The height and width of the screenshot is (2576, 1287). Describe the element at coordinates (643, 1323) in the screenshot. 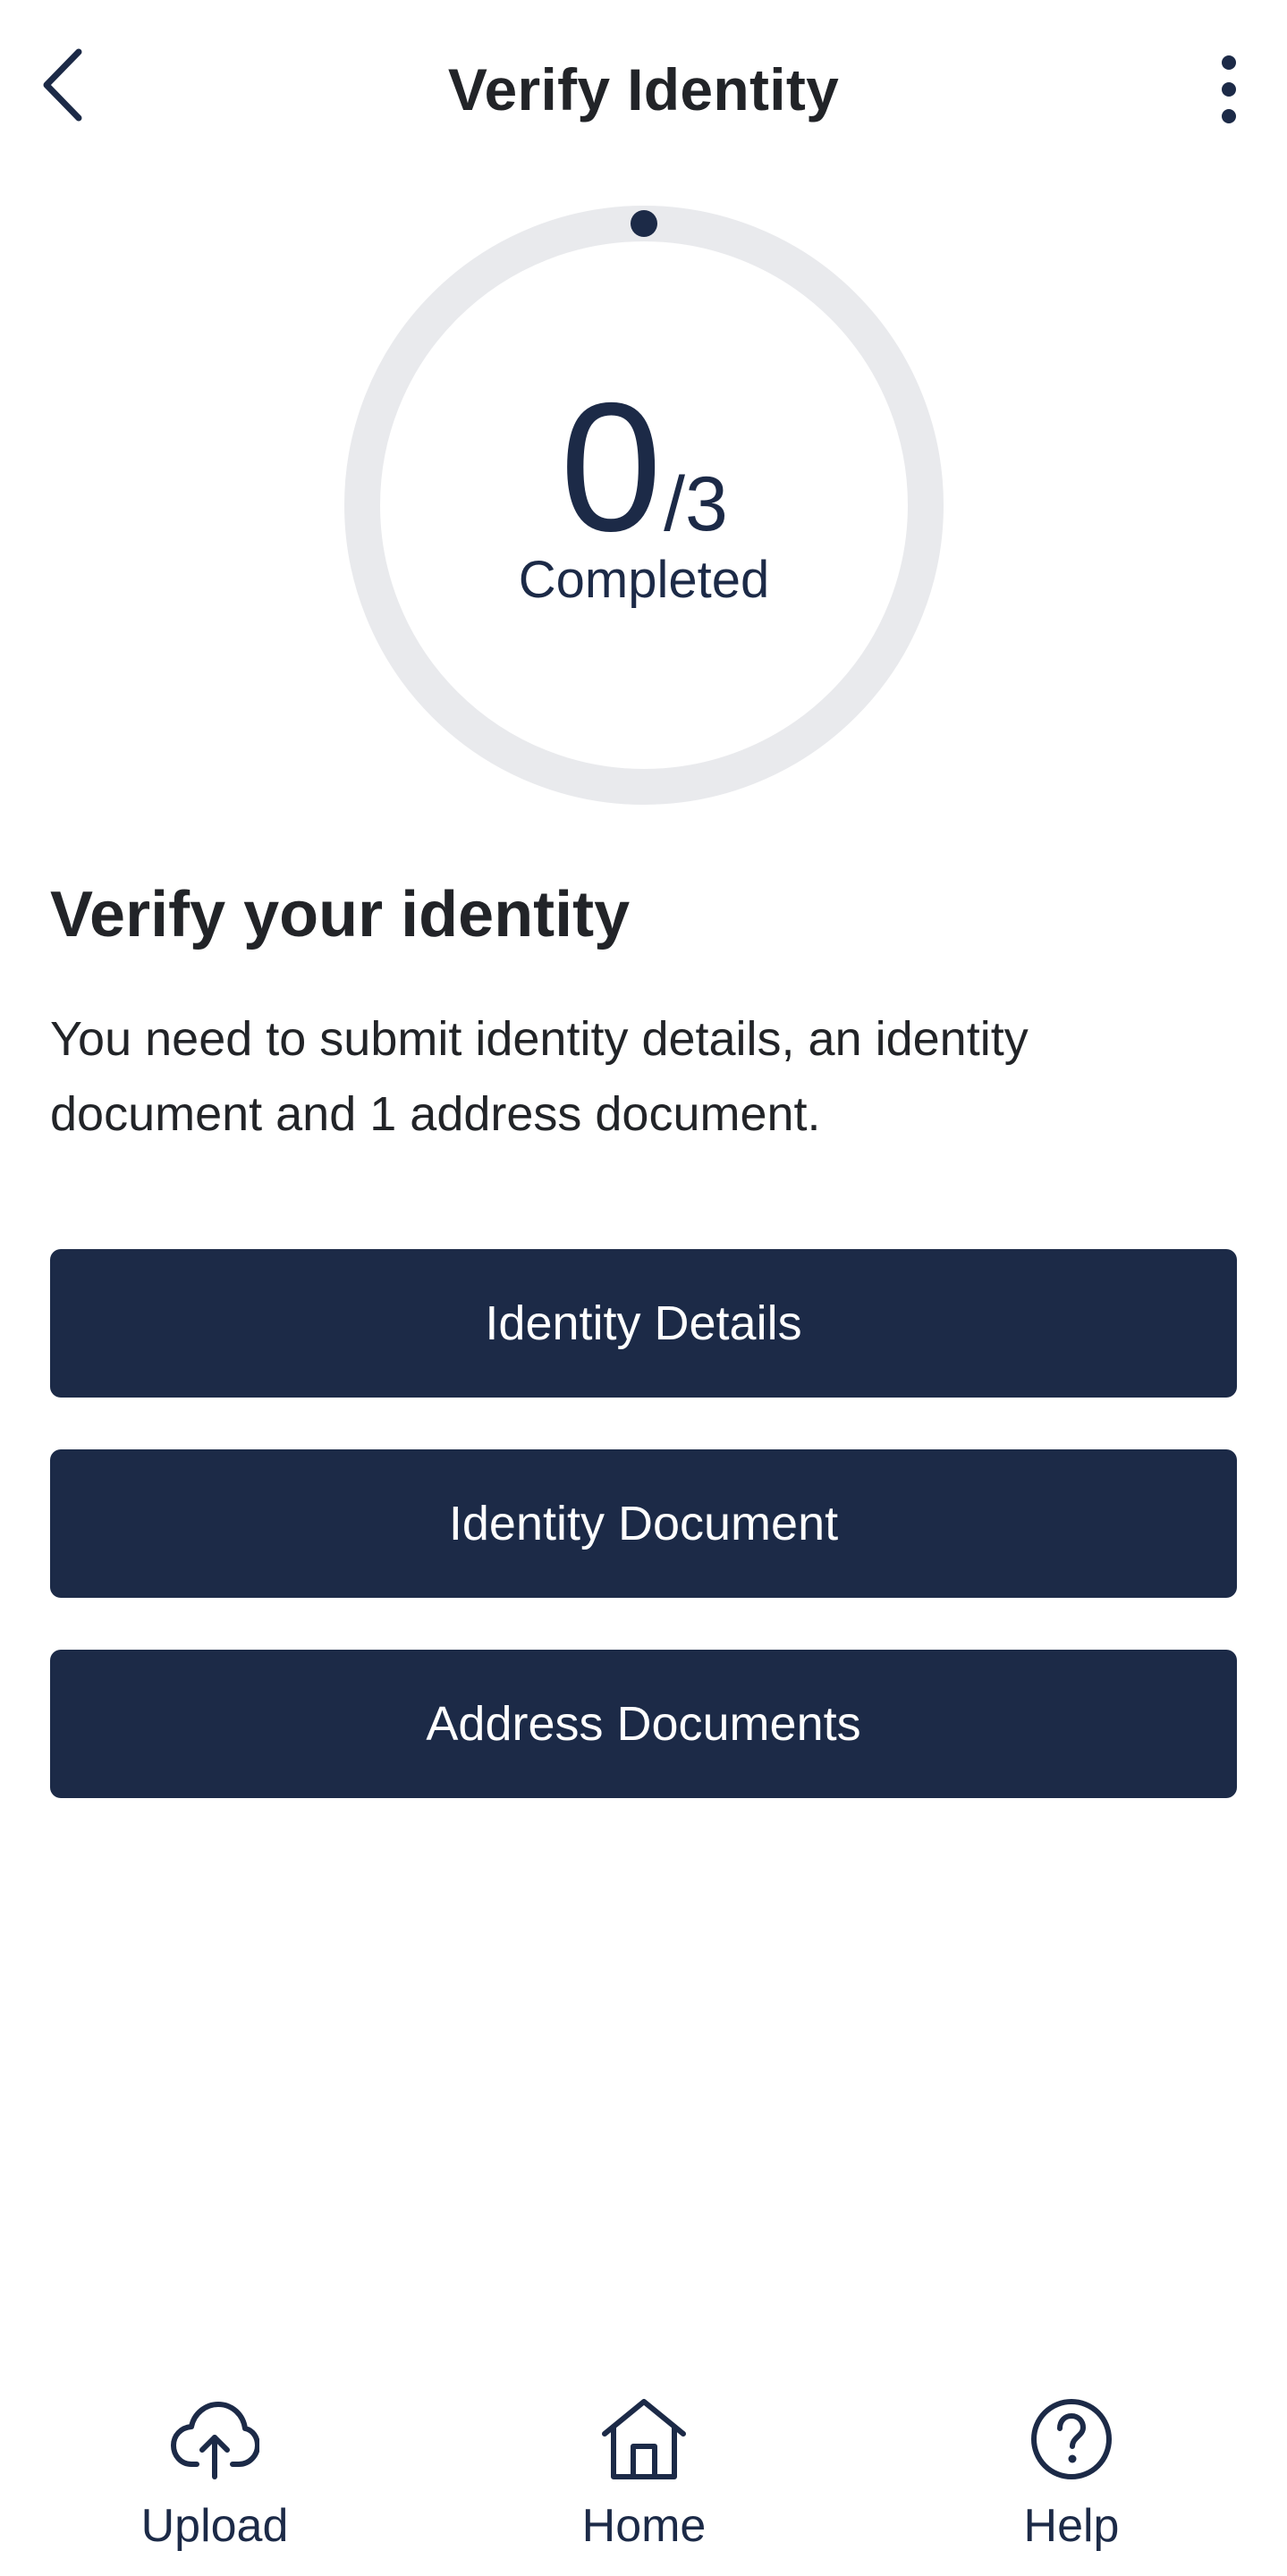

I see `identity-details-button: Identity Details` at that location.